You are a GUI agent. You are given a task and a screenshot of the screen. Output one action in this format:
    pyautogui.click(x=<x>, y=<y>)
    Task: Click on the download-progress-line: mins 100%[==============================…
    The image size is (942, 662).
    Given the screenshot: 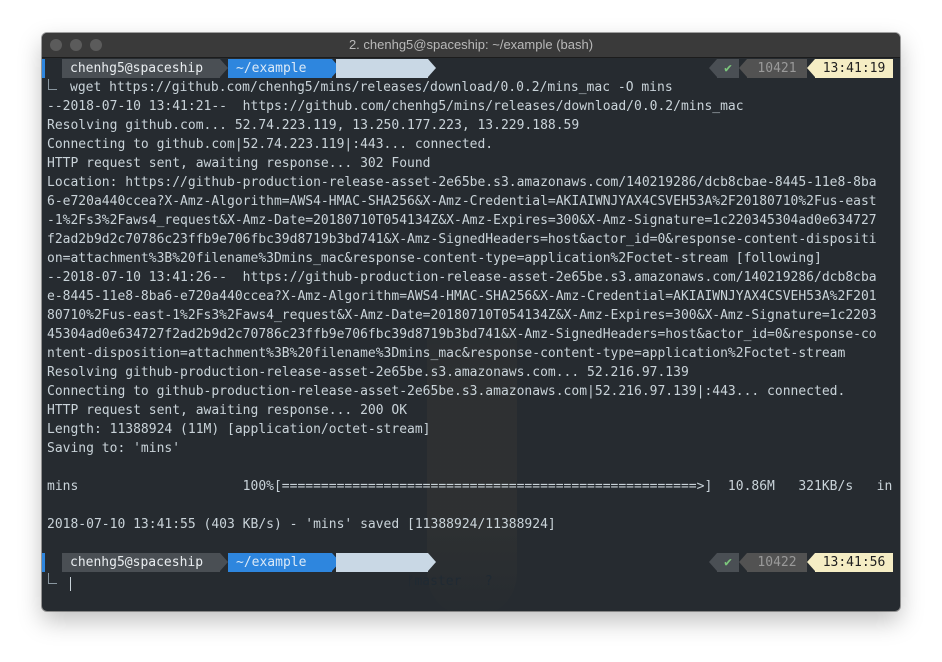 What is the action you would take?
    pyautogui.click(x=473, y=486)
    